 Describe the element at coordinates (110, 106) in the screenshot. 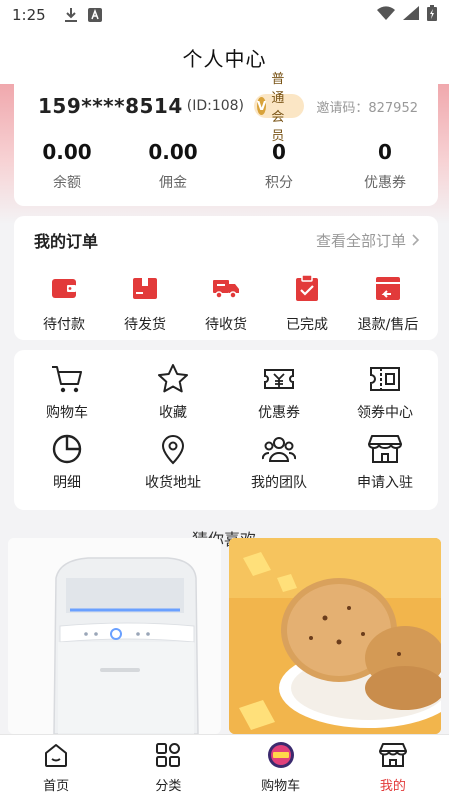

I see `user-phone: 159****8514` at that location.